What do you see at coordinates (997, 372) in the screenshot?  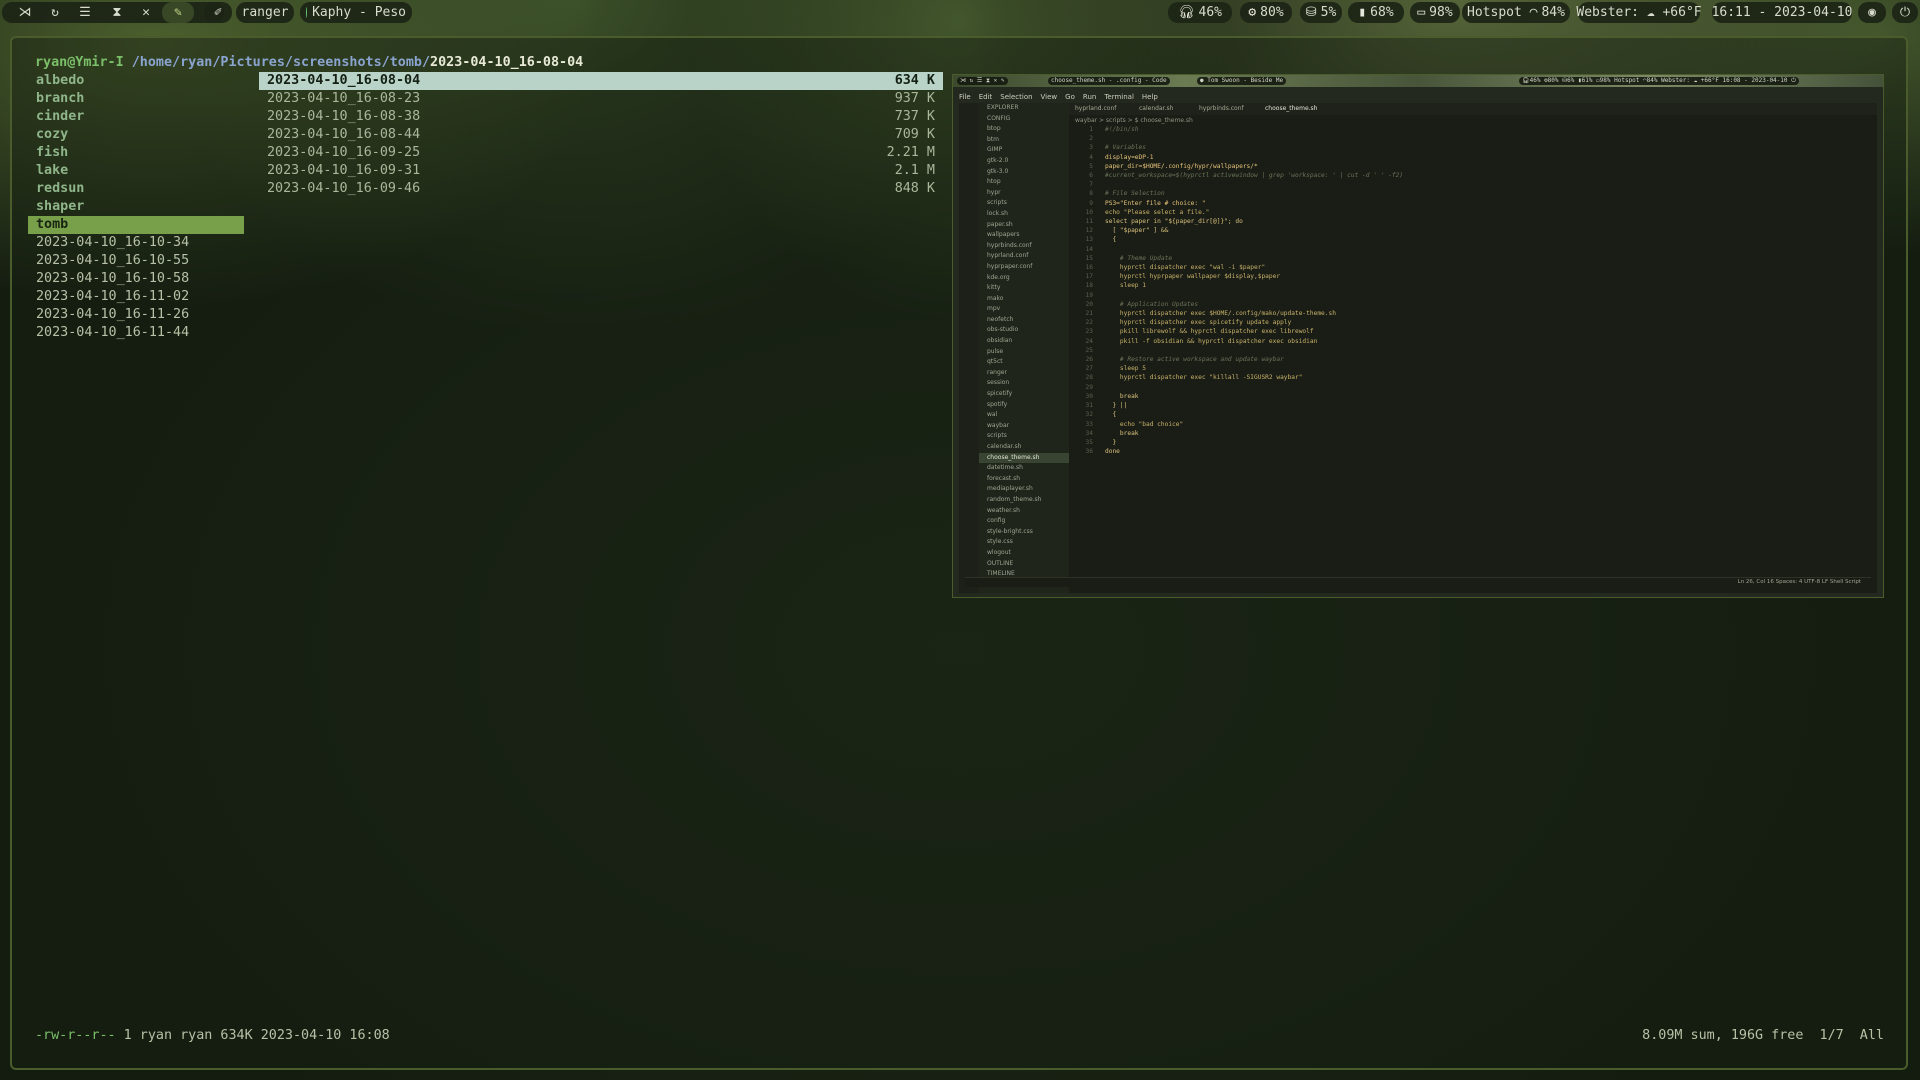 I see `preview-explorer-item: ranger` at bounding box center [997, 372].